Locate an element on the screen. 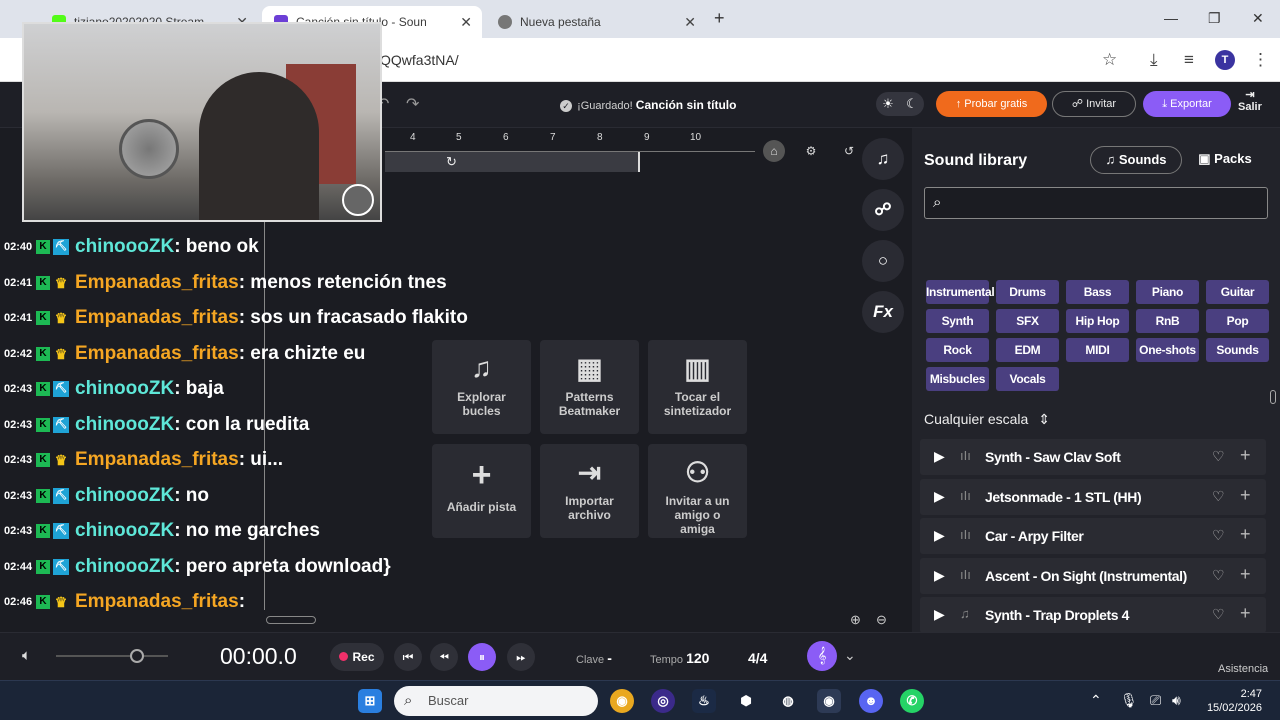  category-chip: EDM is located at coordinates (1027, 350).